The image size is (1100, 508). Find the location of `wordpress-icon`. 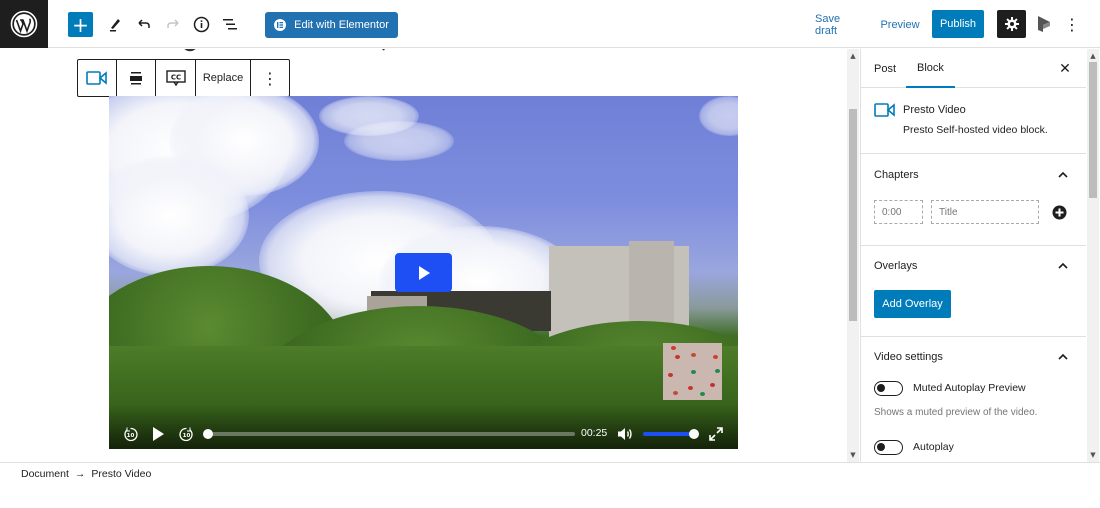

wordpress-icon is located at coordinates (24, 24).